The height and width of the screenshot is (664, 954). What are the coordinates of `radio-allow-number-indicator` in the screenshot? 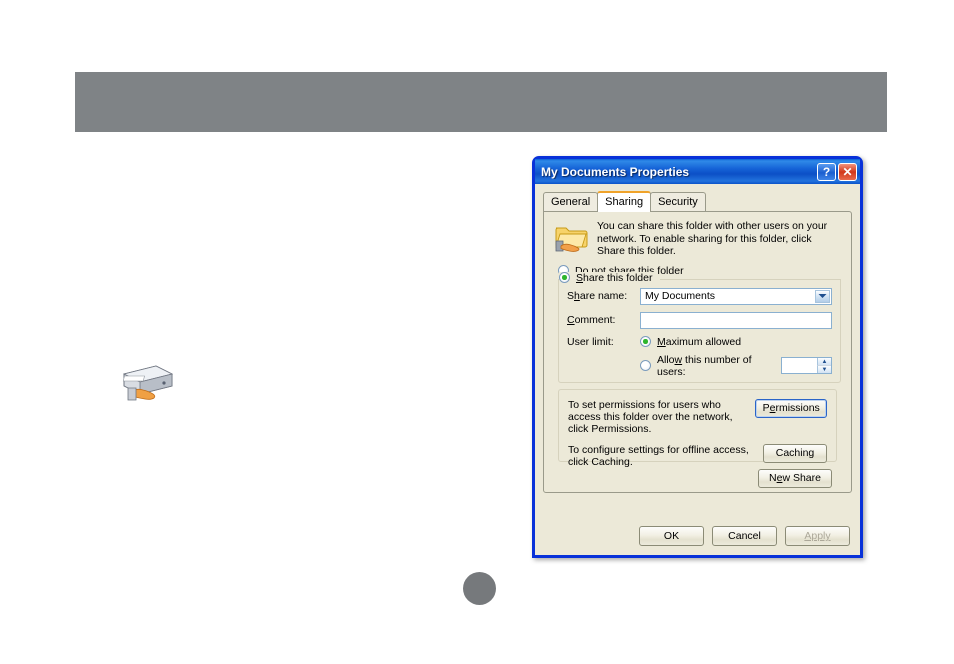 It's located at (645, 365).